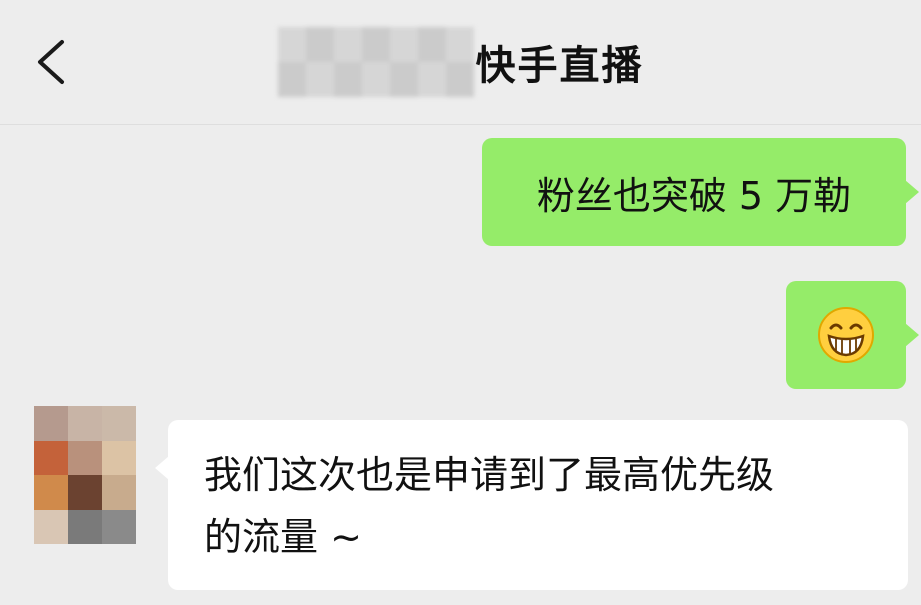 The image size is (921, 605). Describe the element at coordinates (85, 475) in the screenshot. I see `contact-avatar` at that location.